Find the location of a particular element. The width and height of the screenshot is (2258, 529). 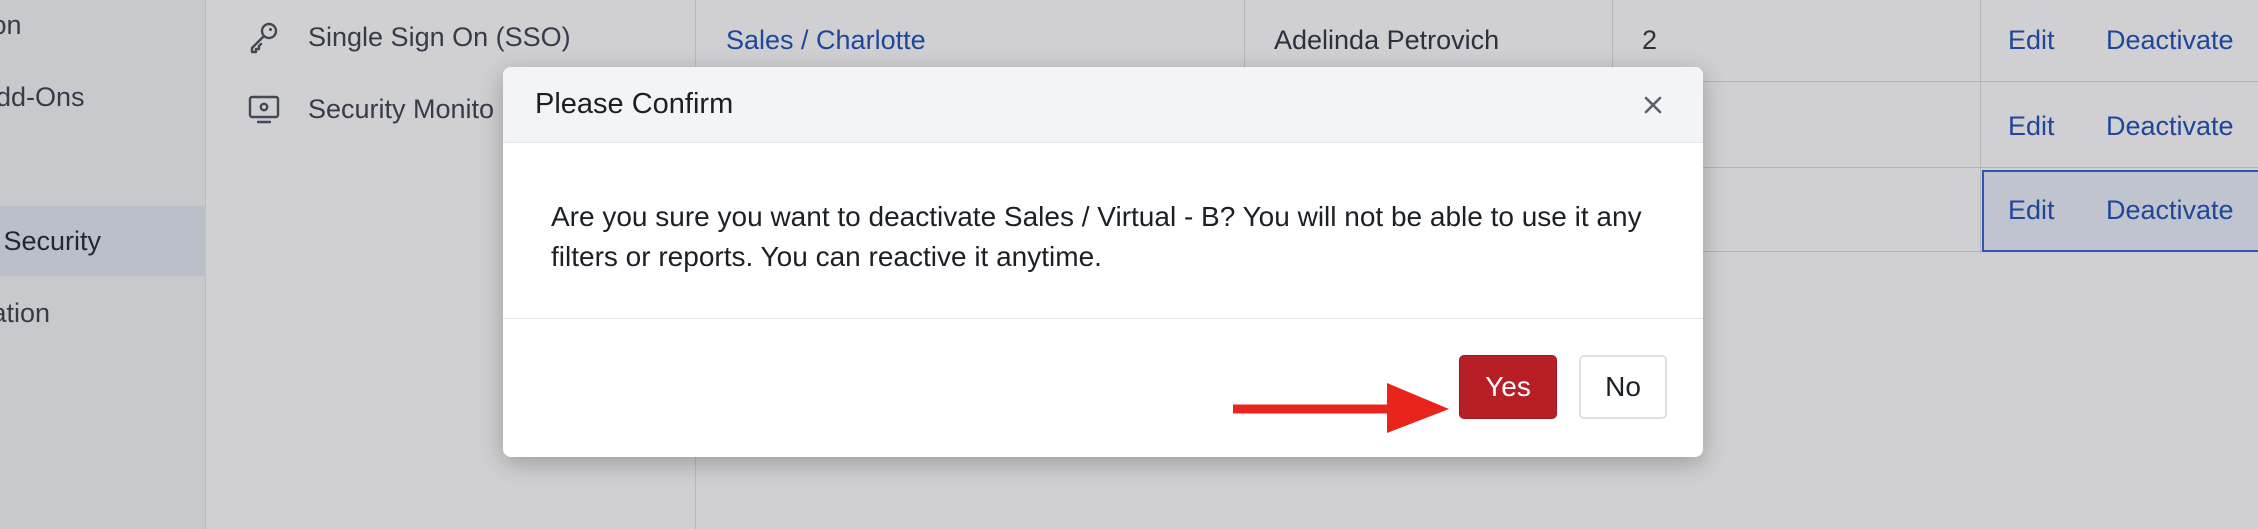

close-button is located at coordinates (1653, 105).